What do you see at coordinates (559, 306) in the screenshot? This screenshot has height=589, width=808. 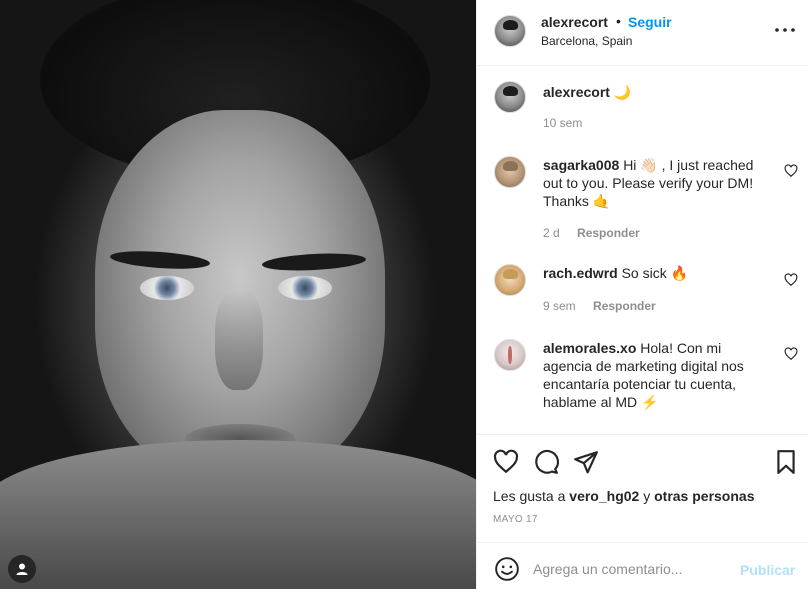 I see `comment-time: 9 sem` at bounding box center [559, 306].